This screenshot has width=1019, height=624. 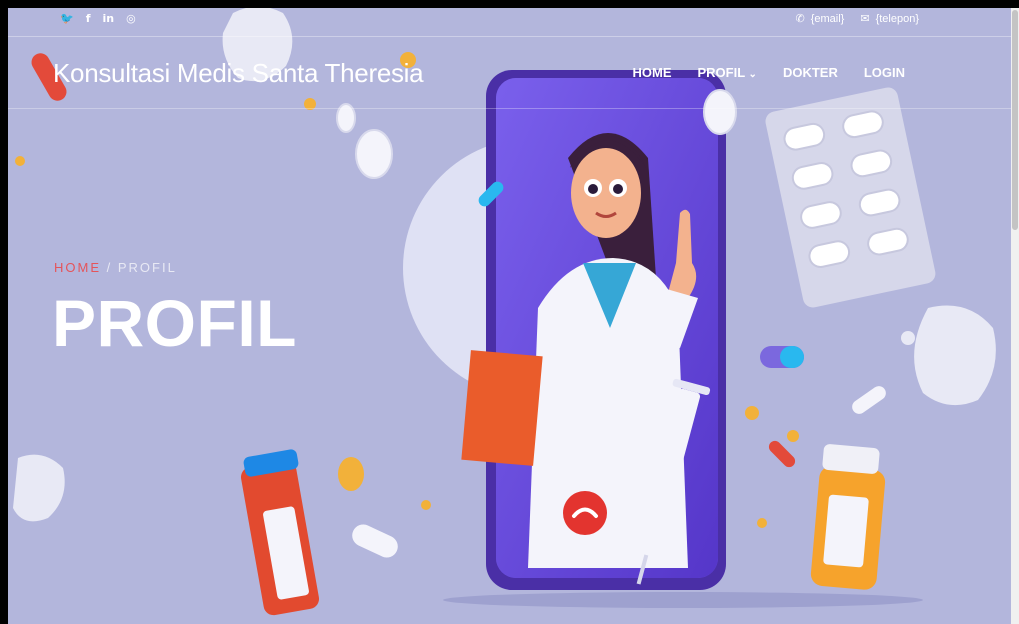 I want to click on nav-profil: PROFIL ⌄, so click(x=726, y=72).